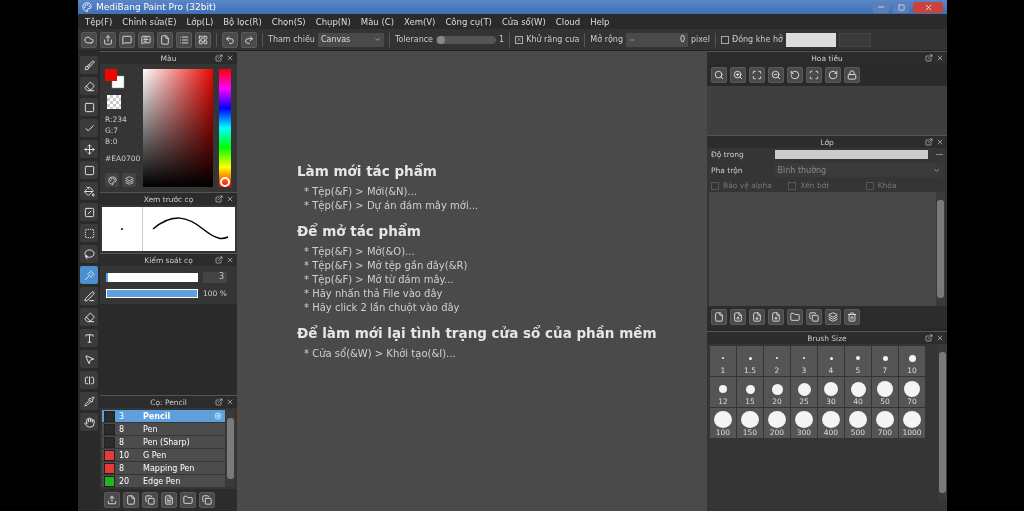 This screenshot has height=511, width=1024. Describe the element at coordinates (568, 21) in the screenshot. I see `menu-item: Cloud` at that location.